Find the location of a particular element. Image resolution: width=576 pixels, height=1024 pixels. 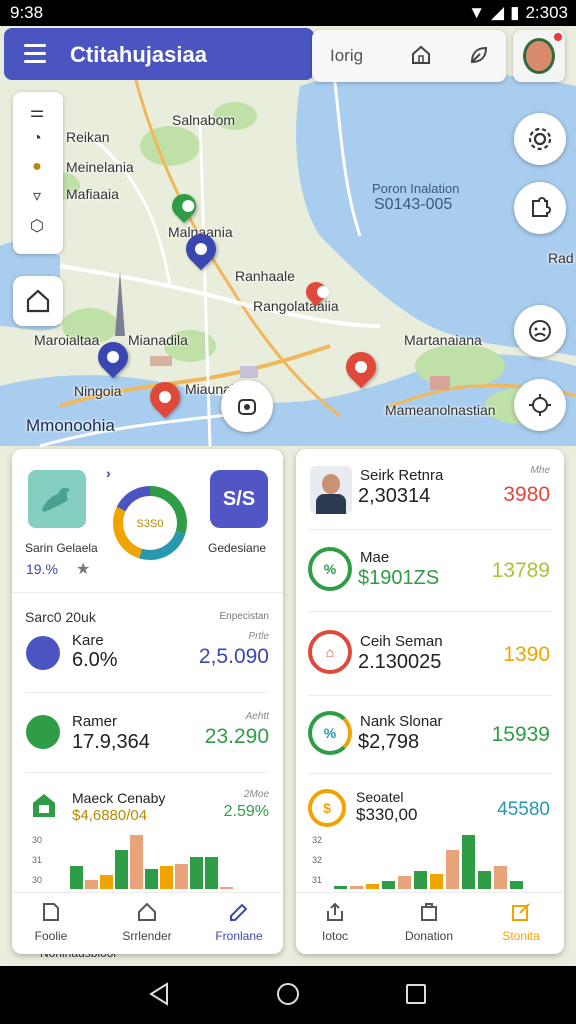

row-name: Seirk Retnra is located at coordinates (402, 475).